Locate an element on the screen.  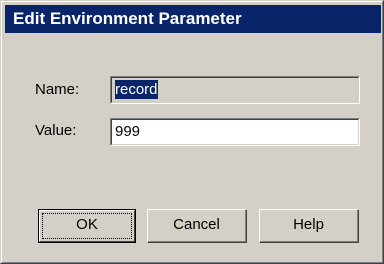
value-field-value: 999 is located at coordinates (128, 131).